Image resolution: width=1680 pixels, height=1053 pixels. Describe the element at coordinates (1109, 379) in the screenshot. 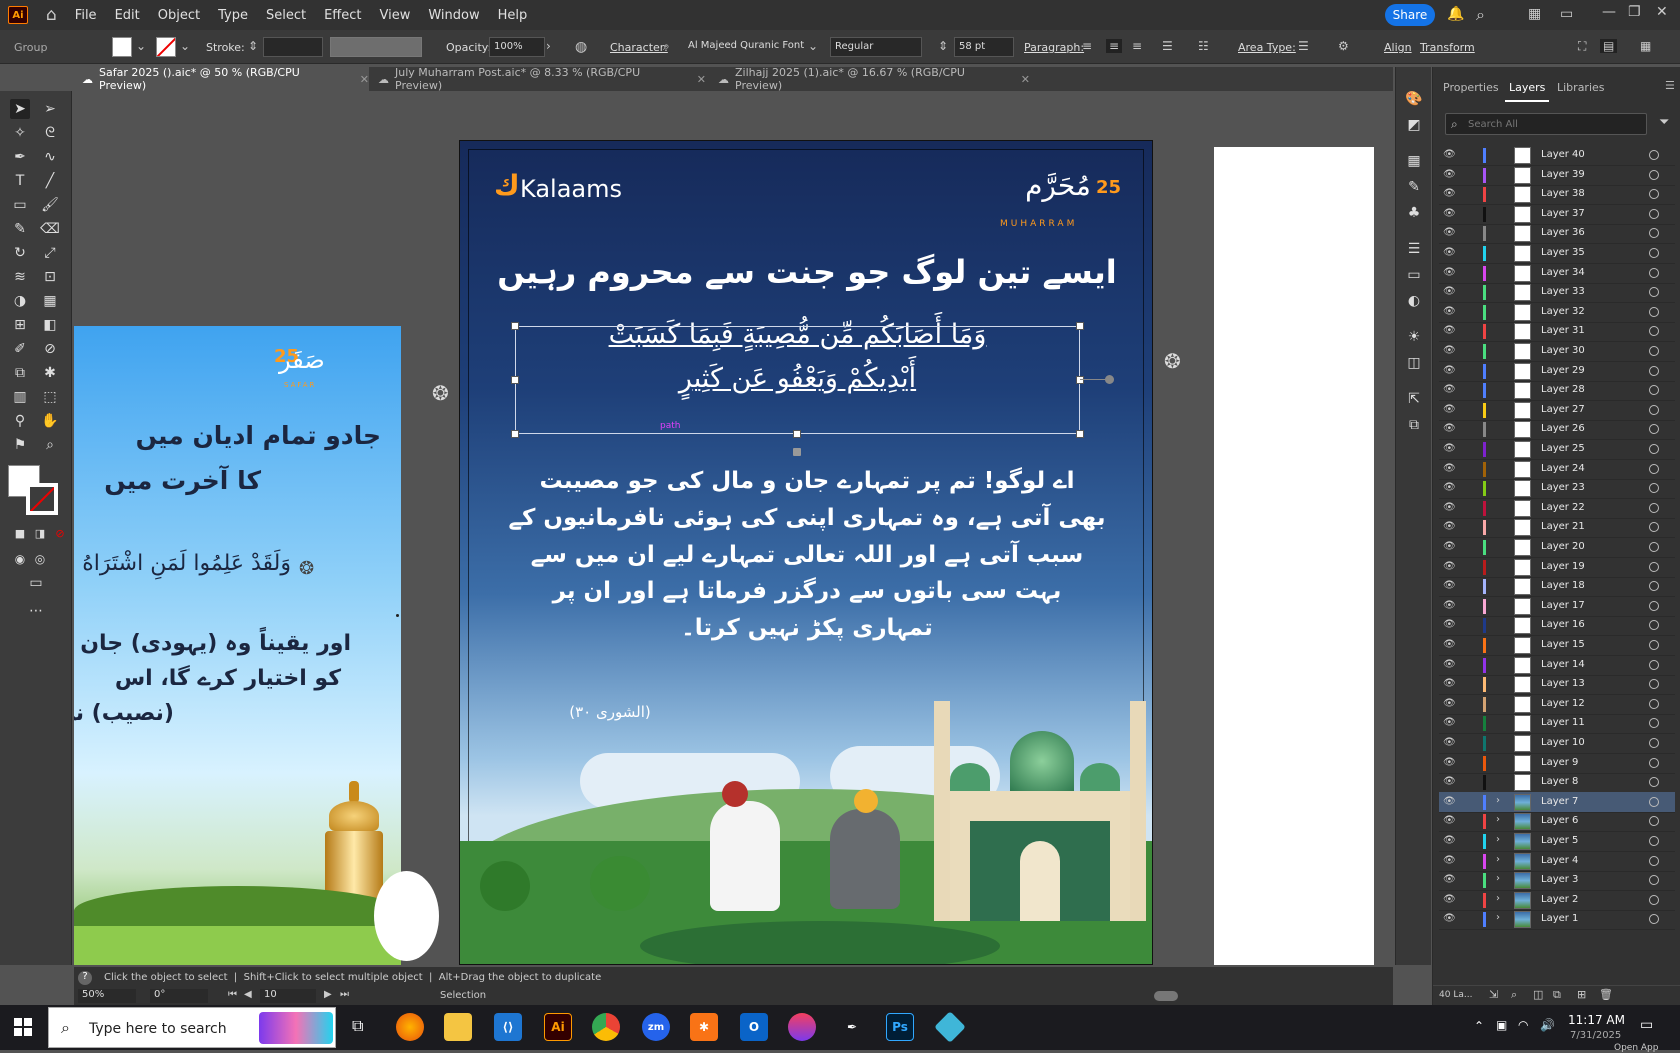

I see `text-overflow-port` at that location.